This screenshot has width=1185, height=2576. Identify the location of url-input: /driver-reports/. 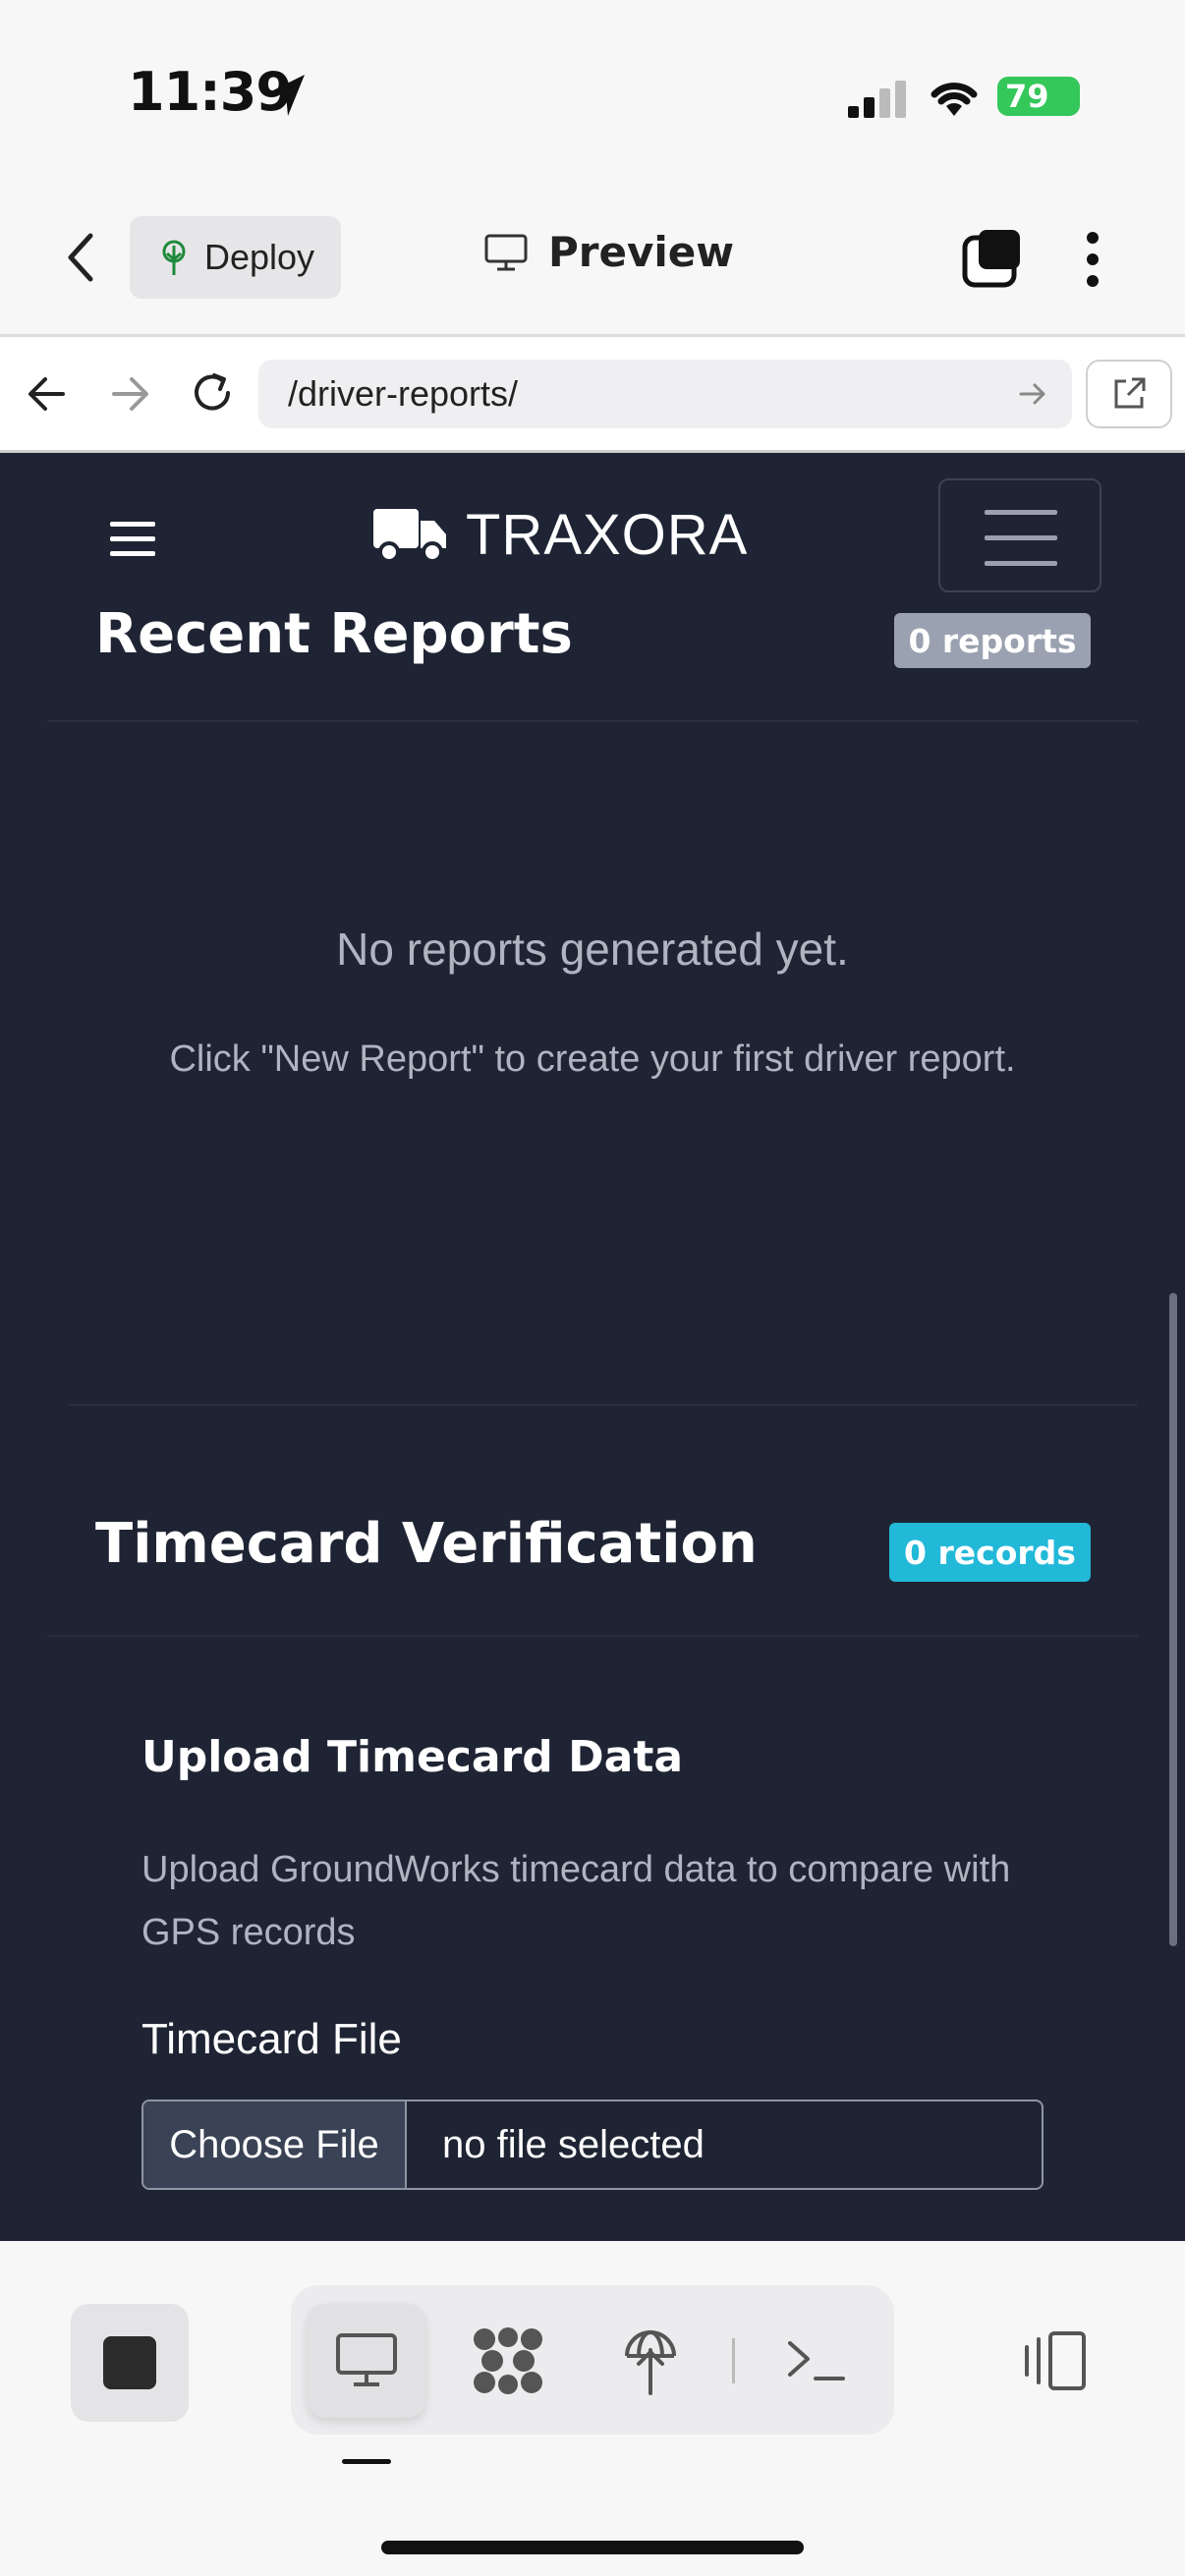
(665, 394).